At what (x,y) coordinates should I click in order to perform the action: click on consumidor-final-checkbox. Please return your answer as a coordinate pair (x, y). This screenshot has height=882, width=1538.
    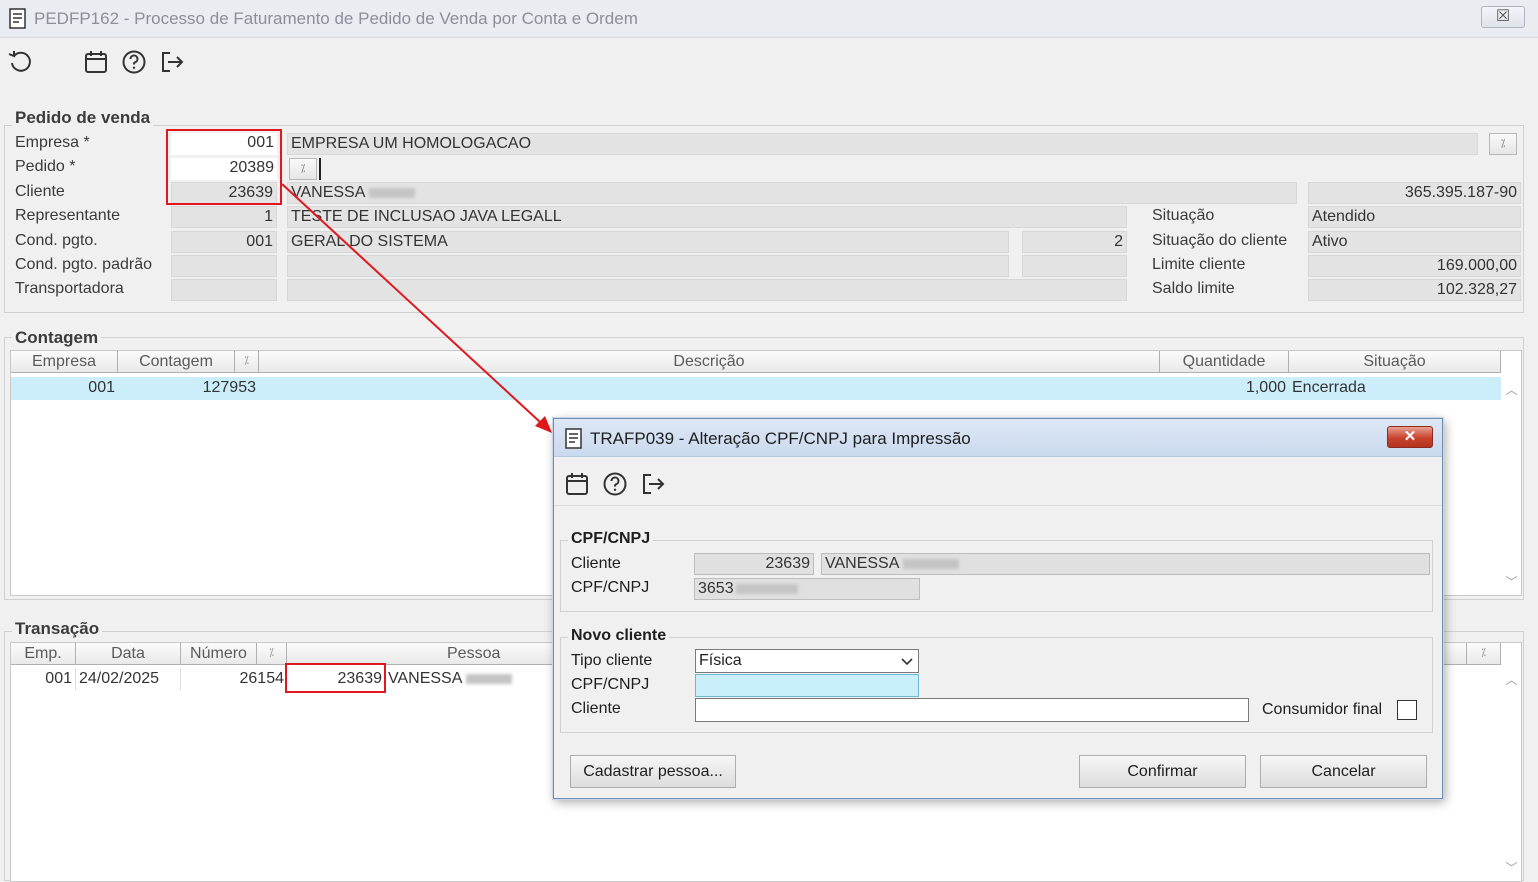
    Looking at the image, I should click on (1407, 710).